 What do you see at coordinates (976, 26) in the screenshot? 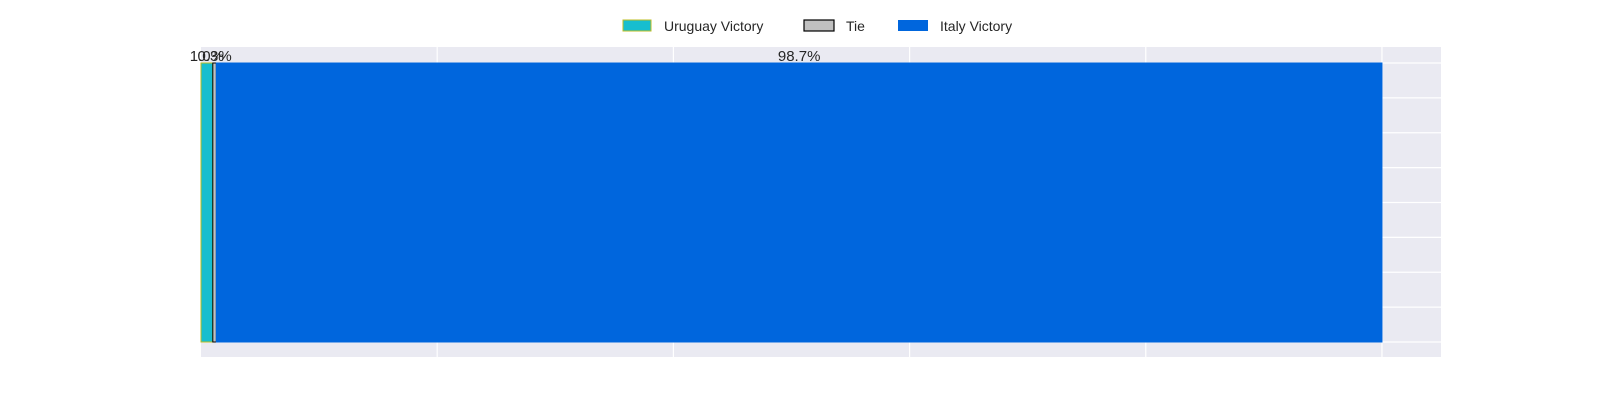
I see `legend-label-italy-victory: Italy Victory` at bounding box center [976, 26].